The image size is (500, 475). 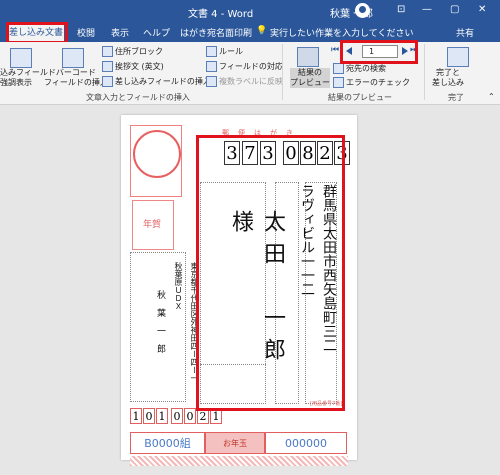 What do you see at coordinates (157, 154) in the screenshot?
I see `stamp-emblem` at bounding box center [157, 154].